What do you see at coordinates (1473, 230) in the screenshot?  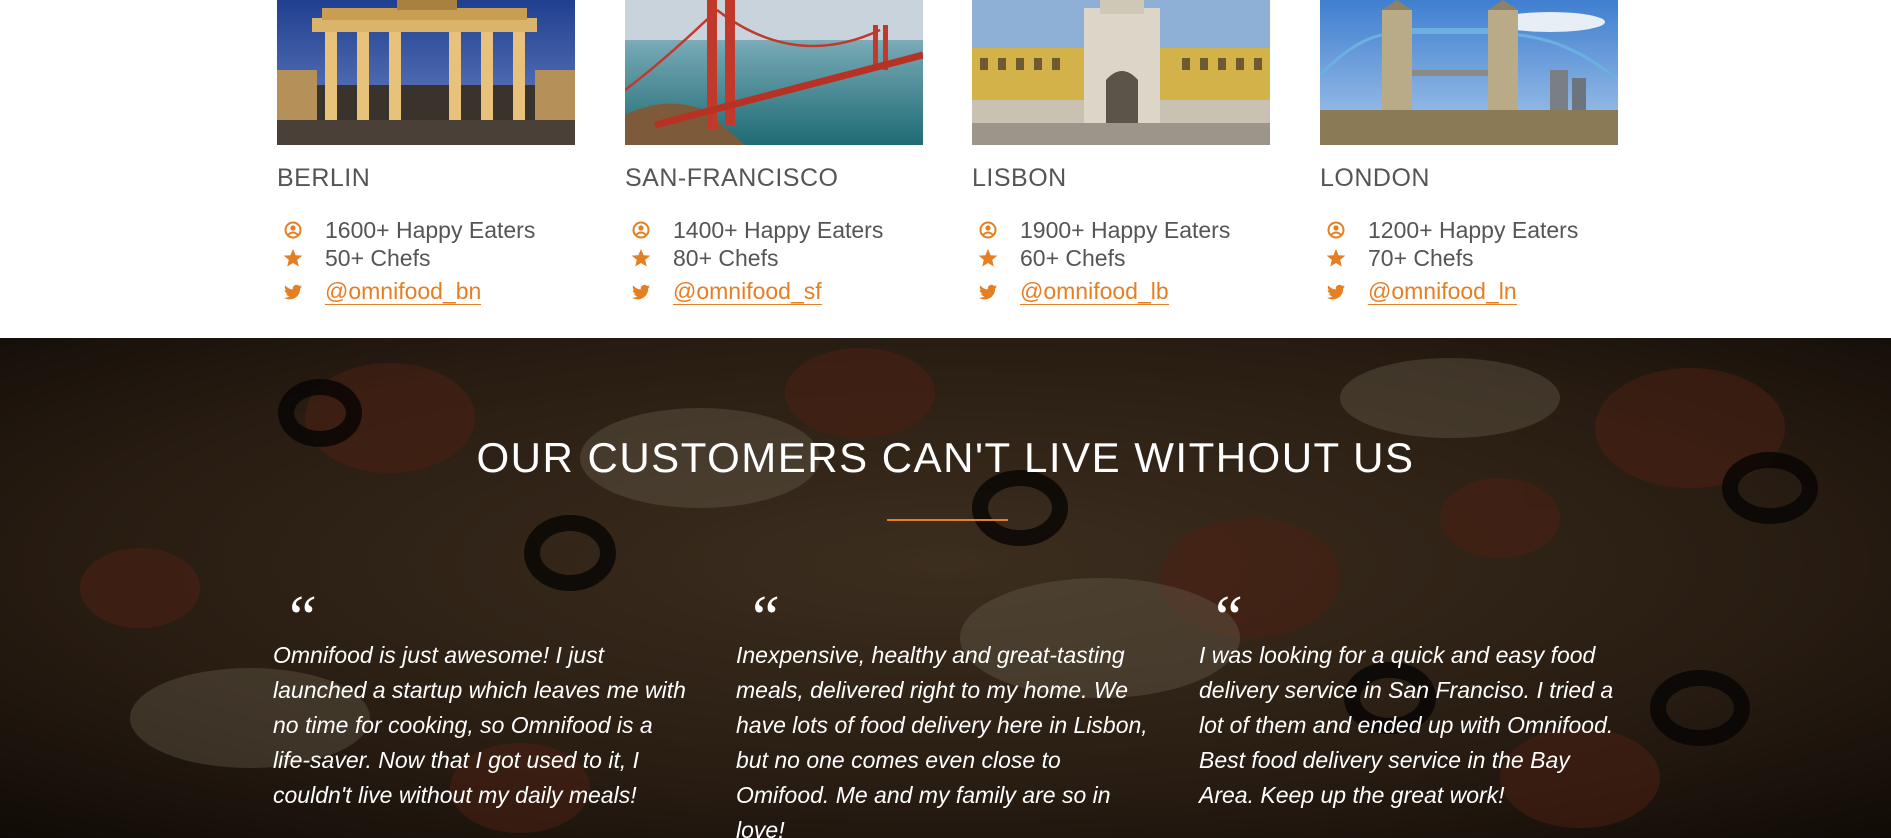 I see `happy-eaters-text: 1200+ Happy Eaters` at bounding box center [1473, 230].